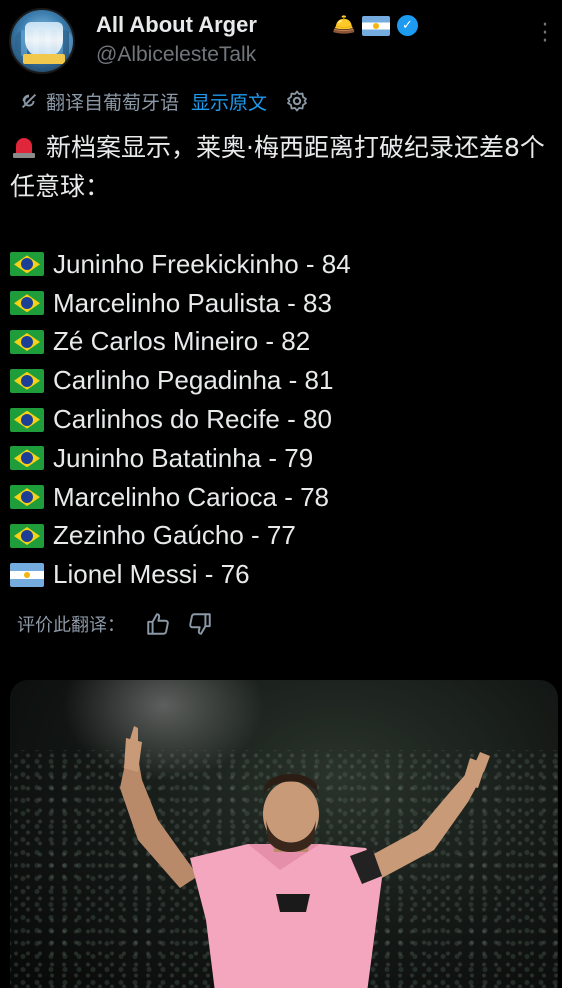 The height and width of the screenshot is (988, 562). I want to click on bell-emoji-icon: 🛎️, so click(344, 25).